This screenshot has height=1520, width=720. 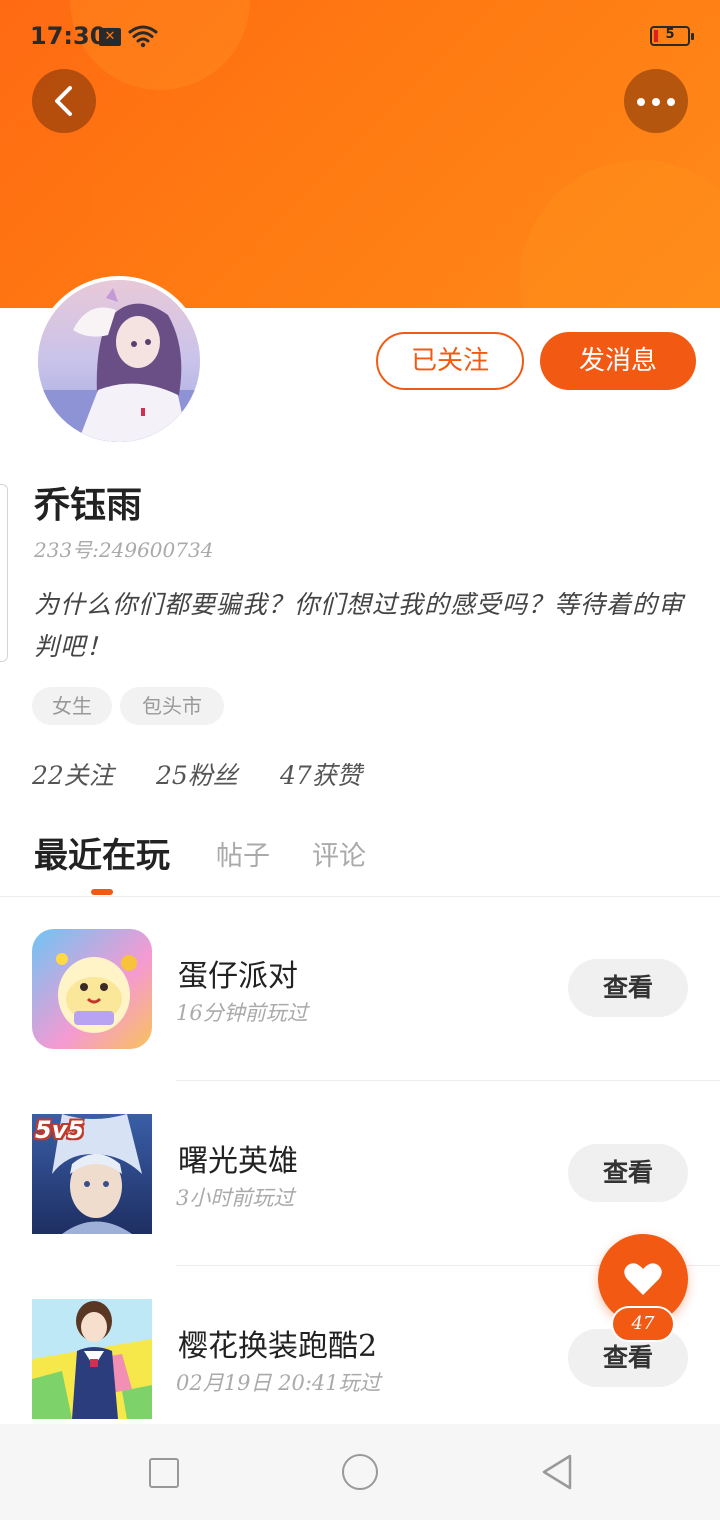 What do you see at coordinates (164, 1473) in the screenshot?
I see `recent-apps-icon` at bounding box center [164, 1473].